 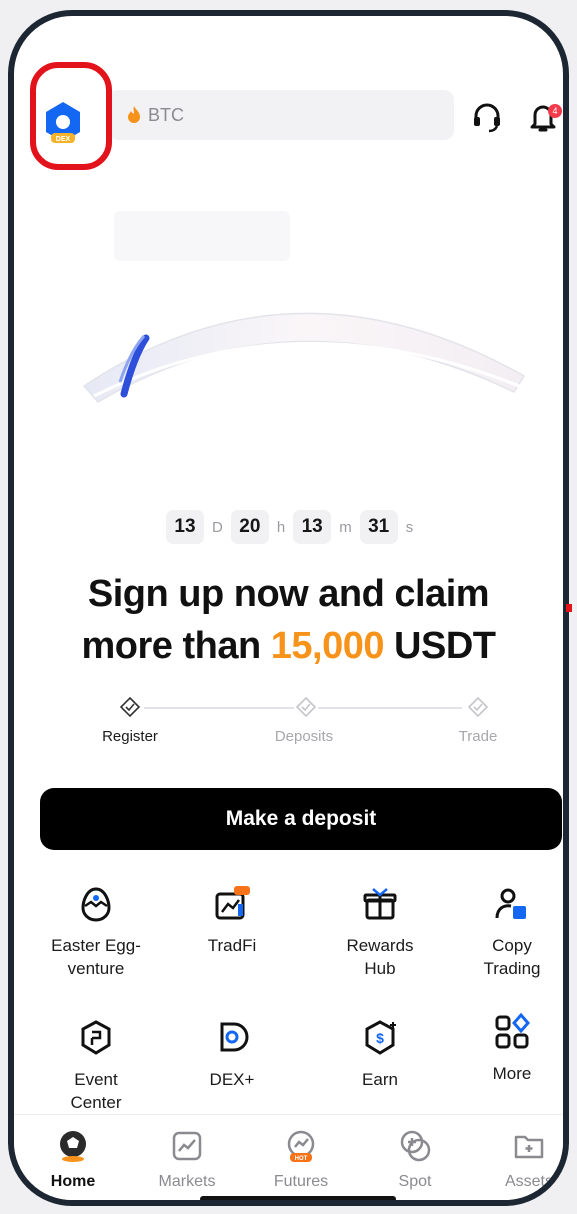 I want to click on label-line: Hub, so click(x=380, y=968).